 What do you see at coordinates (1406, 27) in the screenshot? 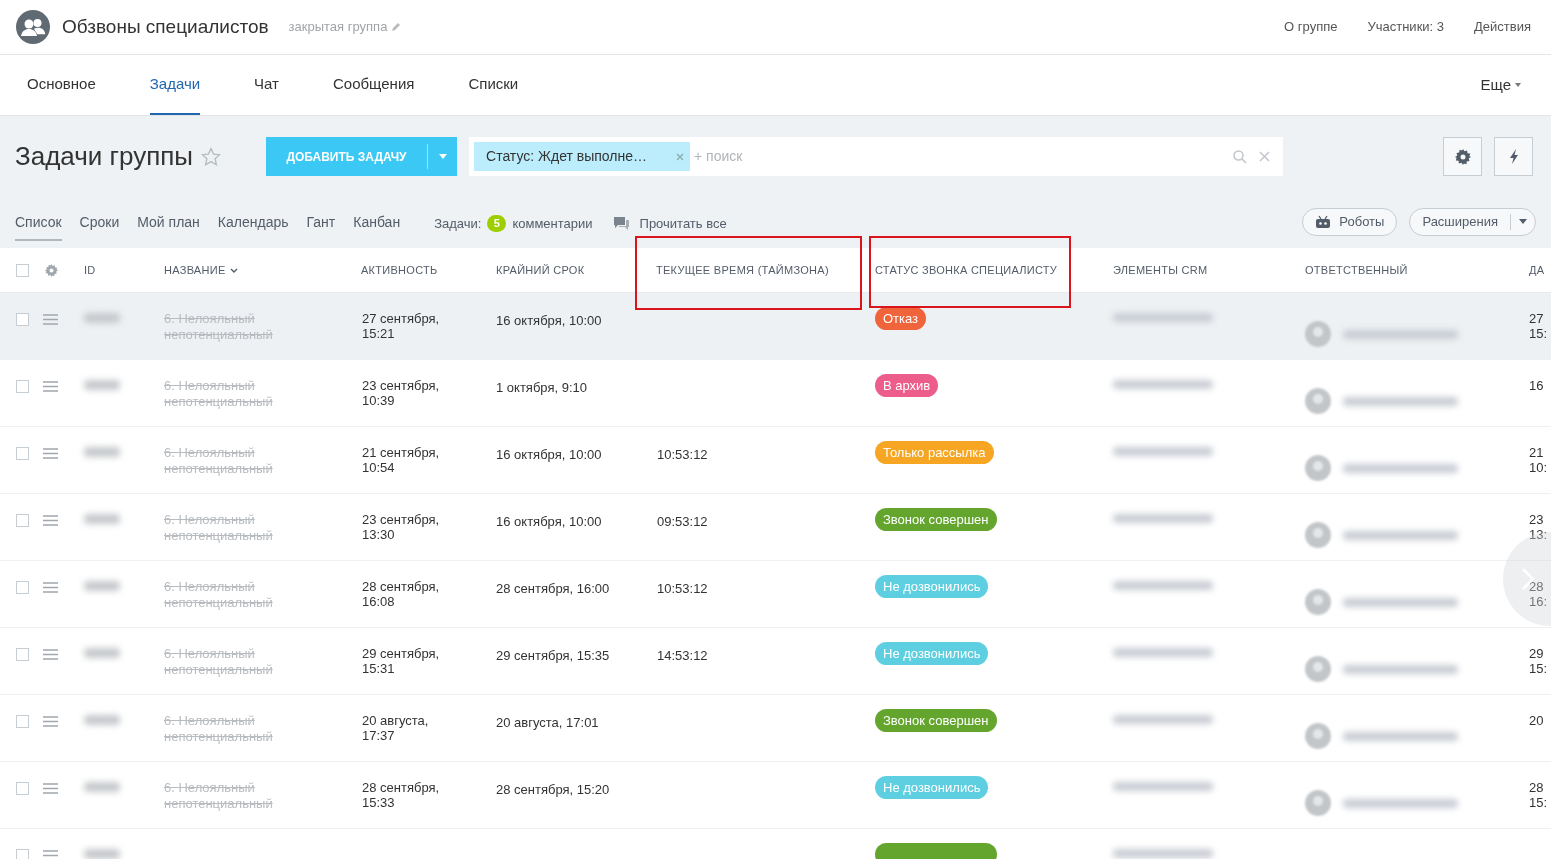
I see `header-link: Участники: 3` at bounding box center [1406, 27].